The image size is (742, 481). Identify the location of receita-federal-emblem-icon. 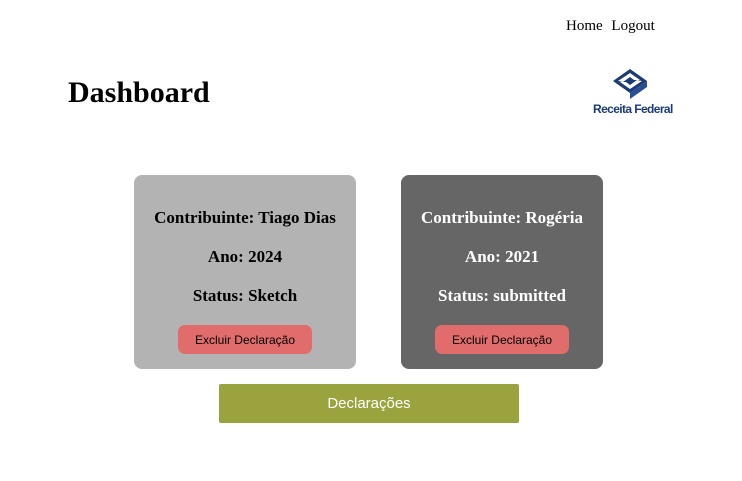
(630, 84).